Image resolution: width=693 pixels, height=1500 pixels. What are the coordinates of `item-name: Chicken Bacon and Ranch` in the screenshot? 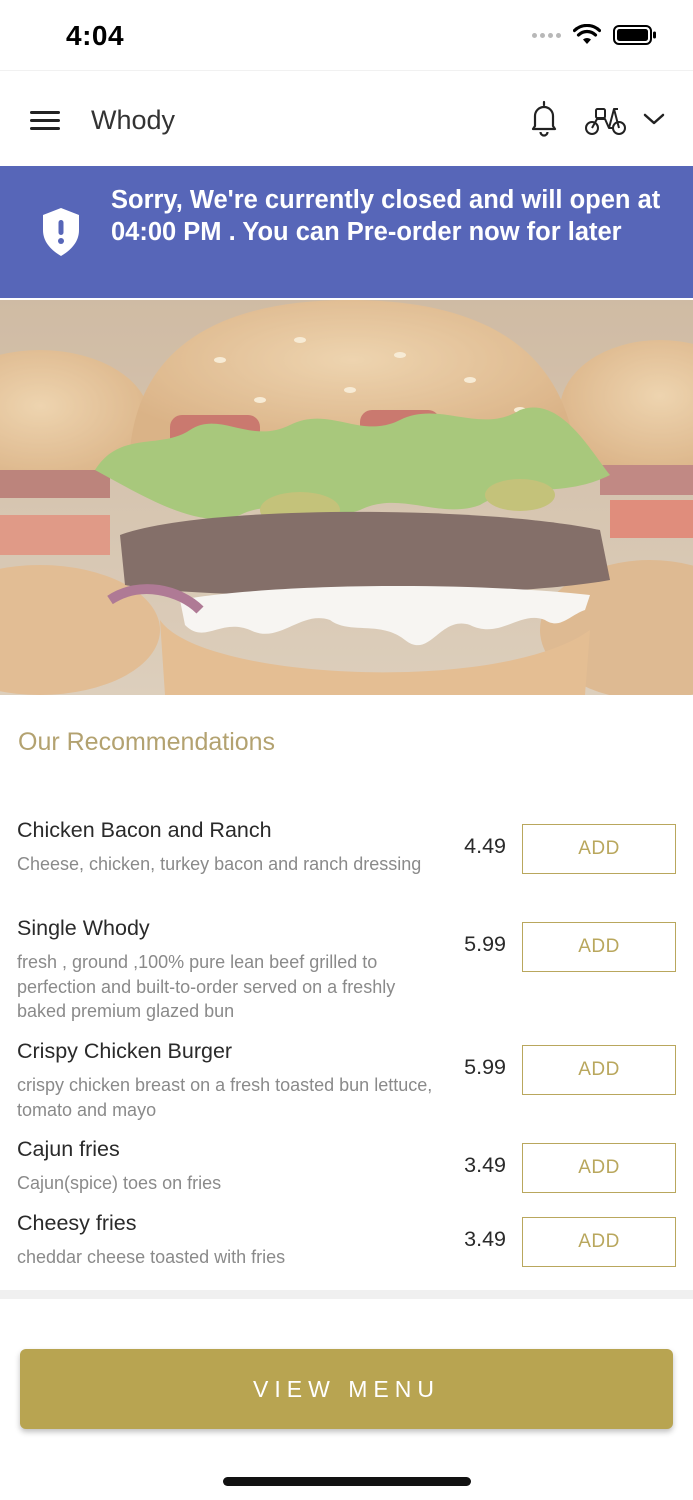 It's located at (144, 830).